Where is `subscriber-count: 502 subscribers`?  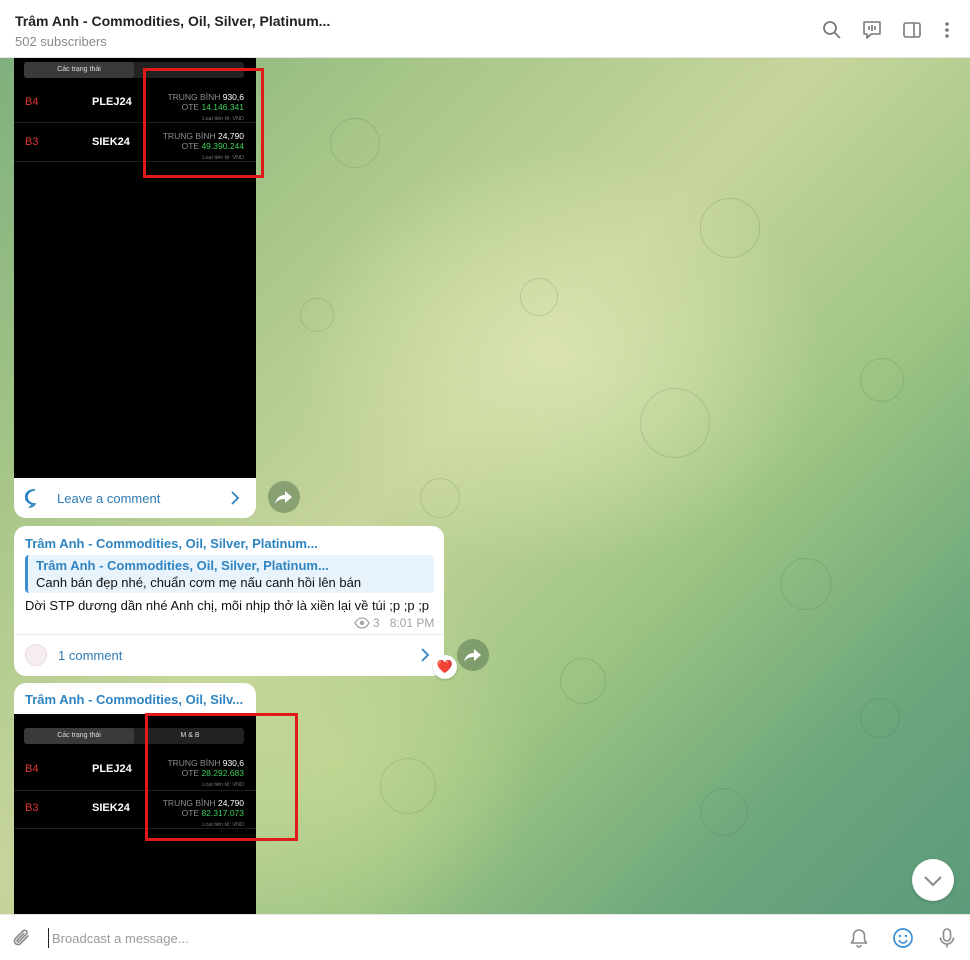 subscriber-count: 502 subscribers is located at coordinates (61, 41).